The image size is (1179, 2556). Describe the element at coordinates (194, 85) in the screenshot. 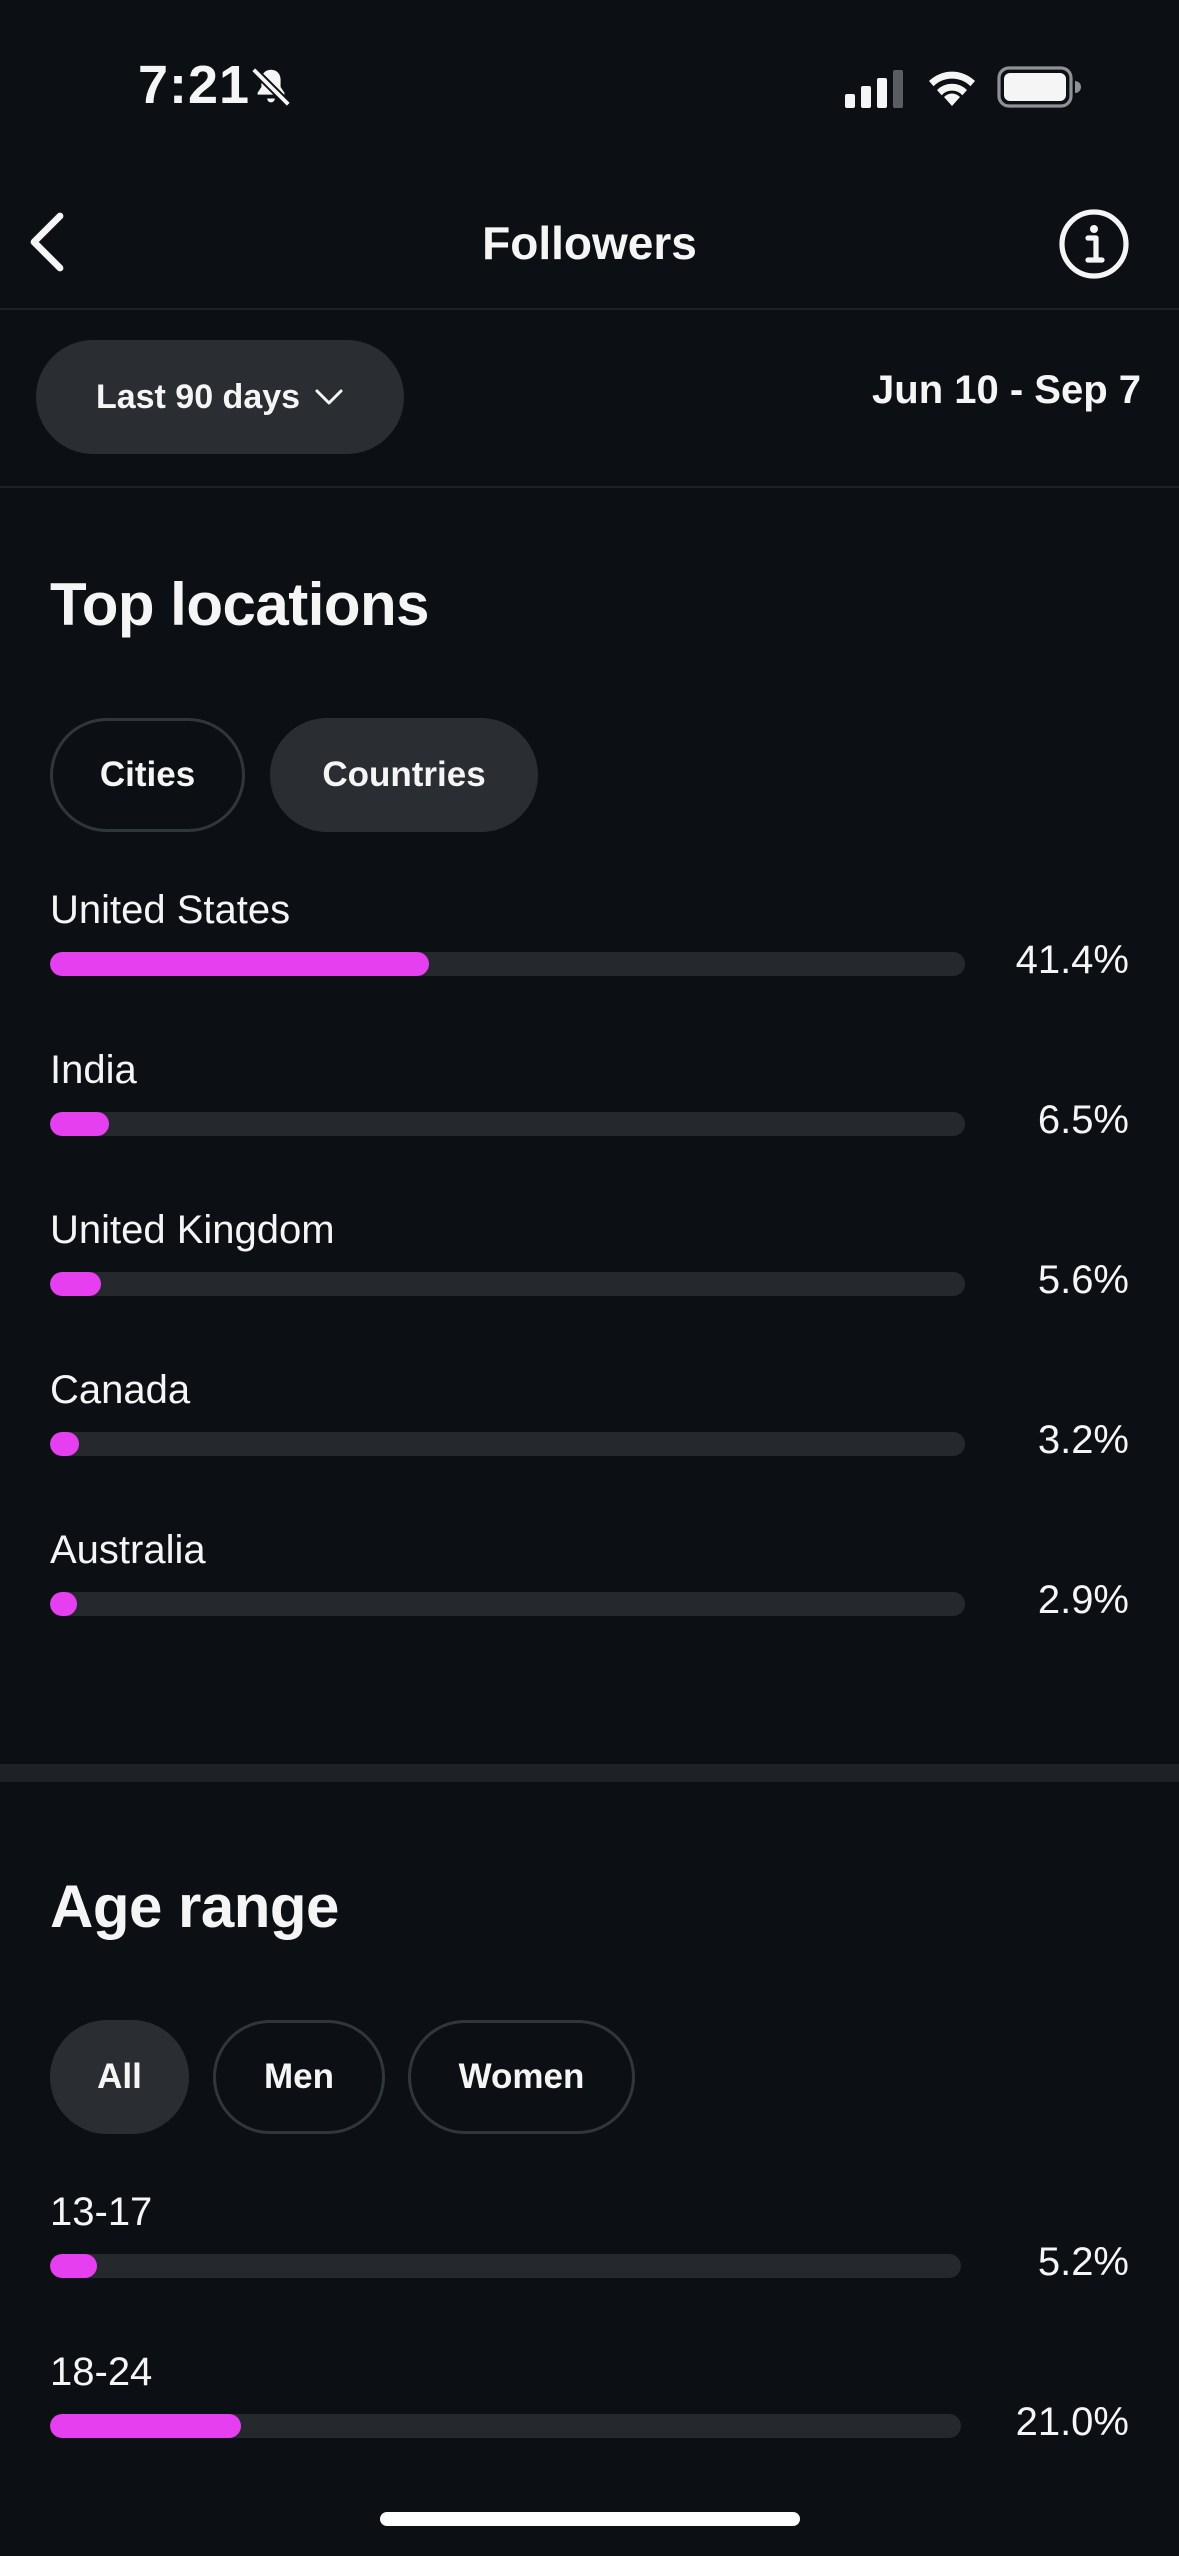

I see `status-time: 7:21` at that location.